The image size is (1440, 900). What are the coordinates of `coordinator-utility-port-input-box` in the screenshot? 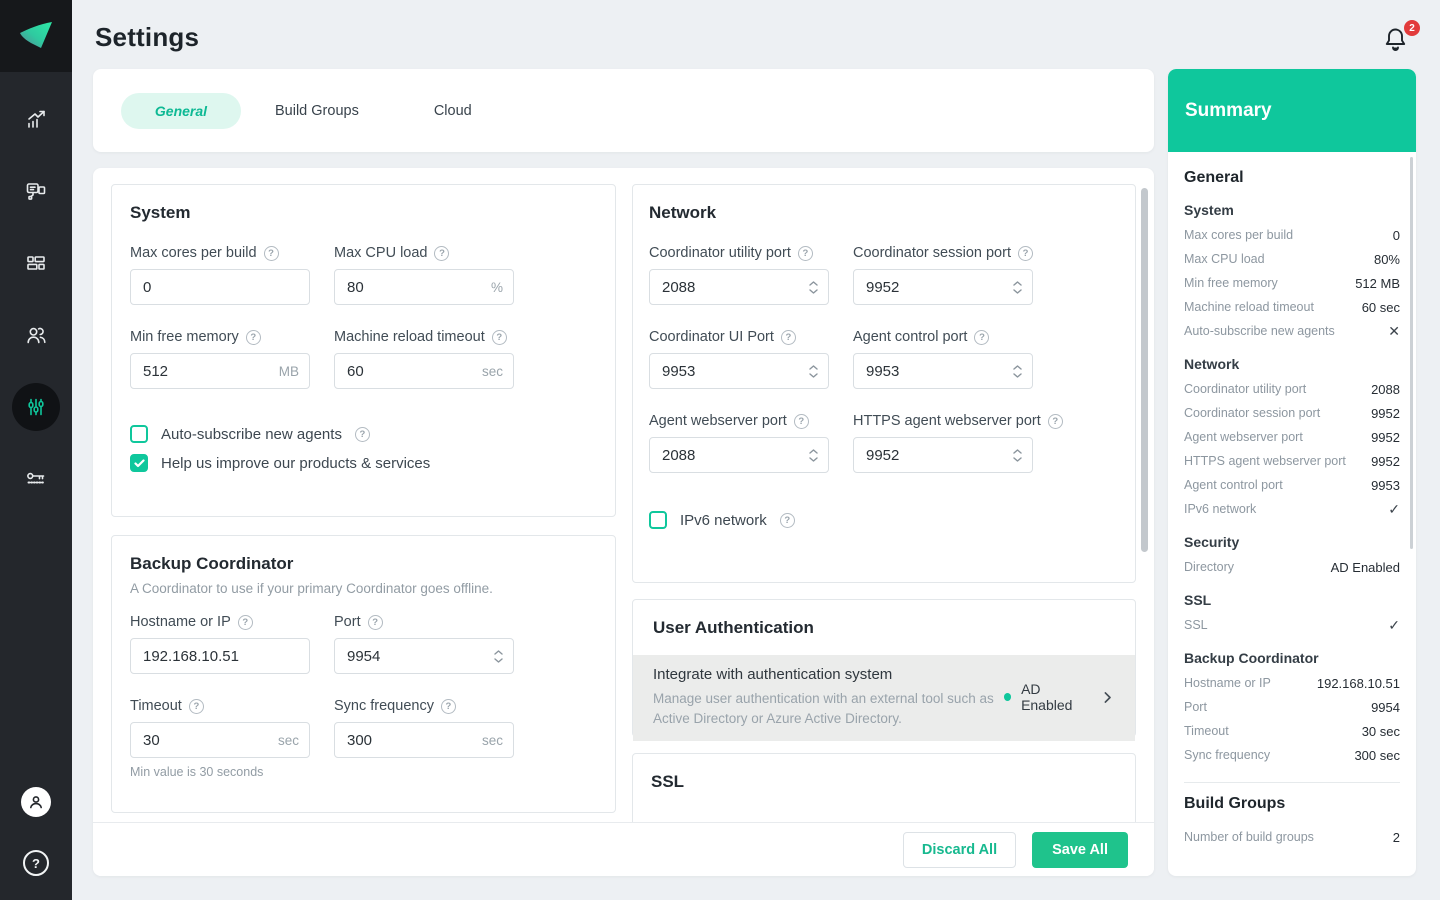 It's located at (739, 287).